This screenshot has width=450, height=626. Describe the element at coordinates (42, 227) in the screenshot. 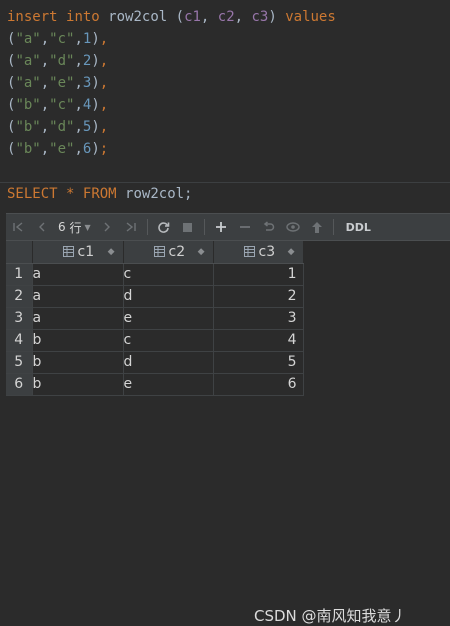

I see `prev-page-icon` at that location.